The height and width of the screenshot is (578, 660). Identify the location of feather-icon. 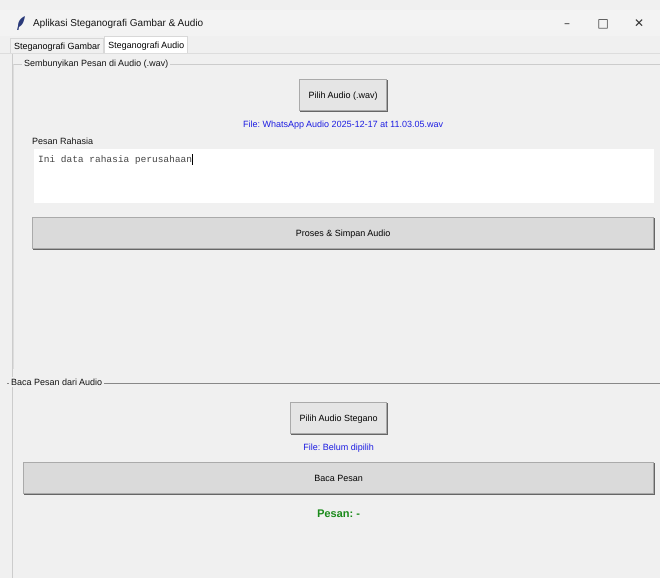
(21, 23).